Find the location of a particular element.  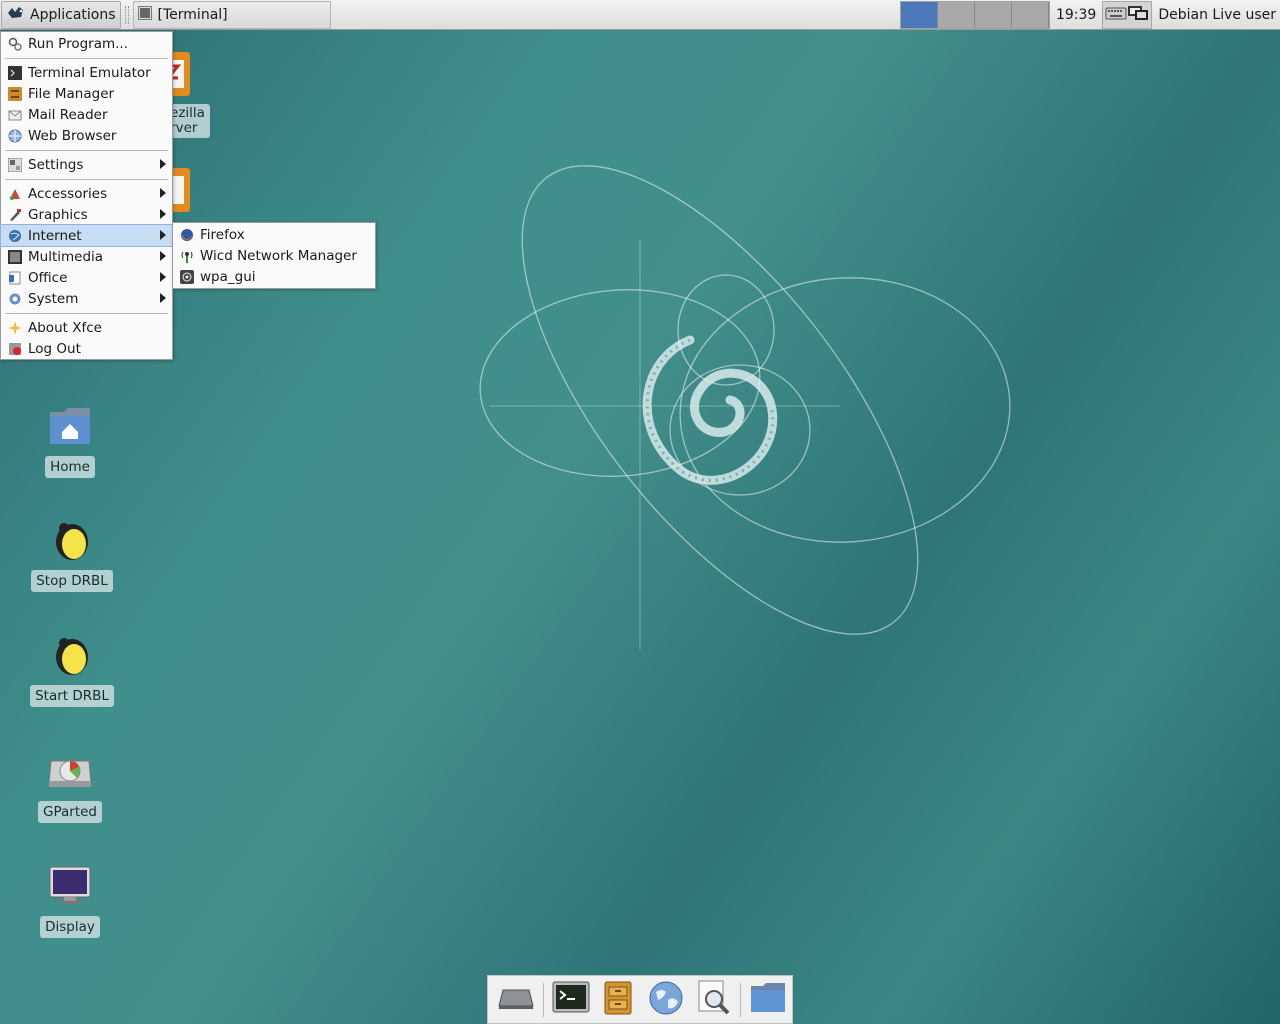

dock-app-finder is located at coordinates (714, 1000).